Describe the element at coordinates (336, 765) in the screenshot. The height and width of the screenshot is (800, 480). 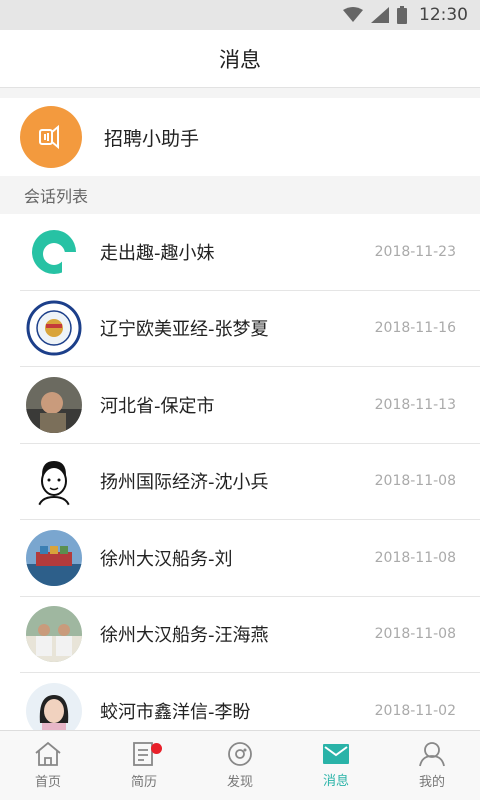
I see `tab-message: 消息` at that location.